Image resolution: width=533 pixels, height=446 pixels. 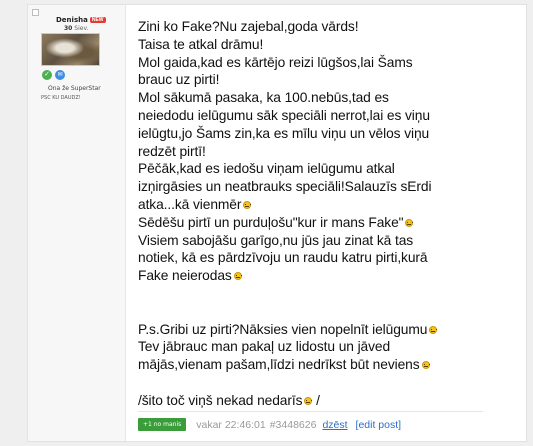 I want to click on post-line: redzēt pirtī!, so click(x=318, y=152).